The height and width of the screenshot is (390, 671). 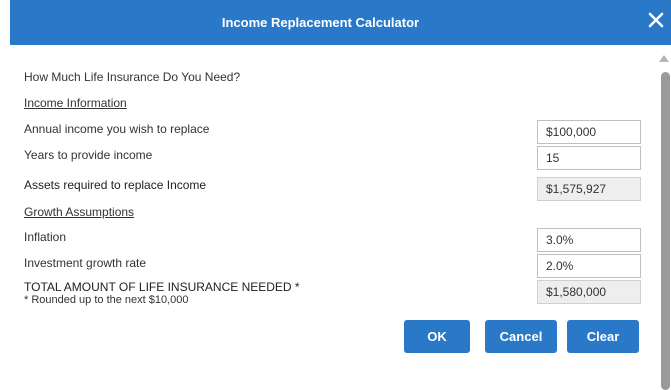 I want to click on assets-value: $1,575,927, so click(x=589, y=189).